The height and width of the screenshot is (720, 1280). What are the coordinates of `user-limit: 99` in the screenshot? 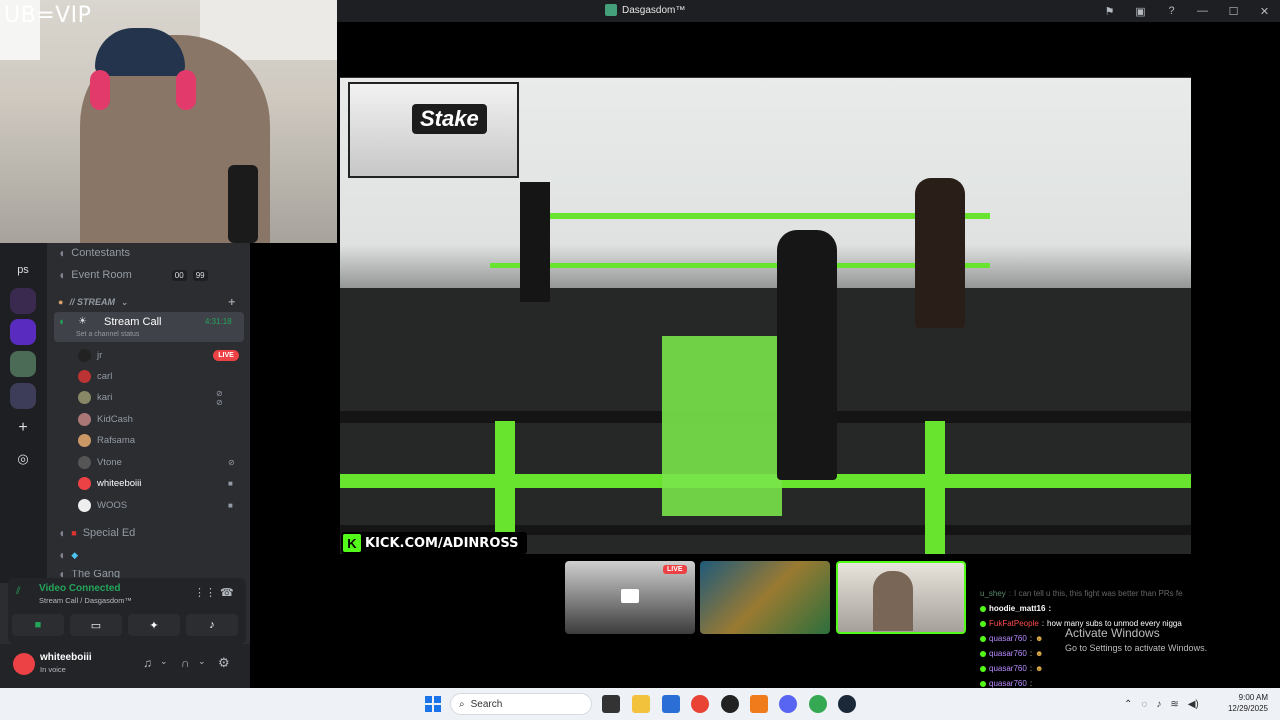 It's located at (200, 275).